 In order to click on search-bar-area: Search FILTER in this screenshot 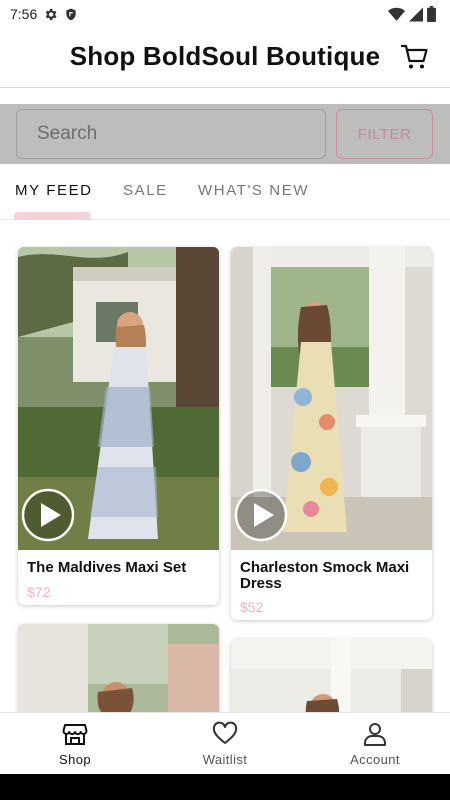, I will do `click(225, 134)`.